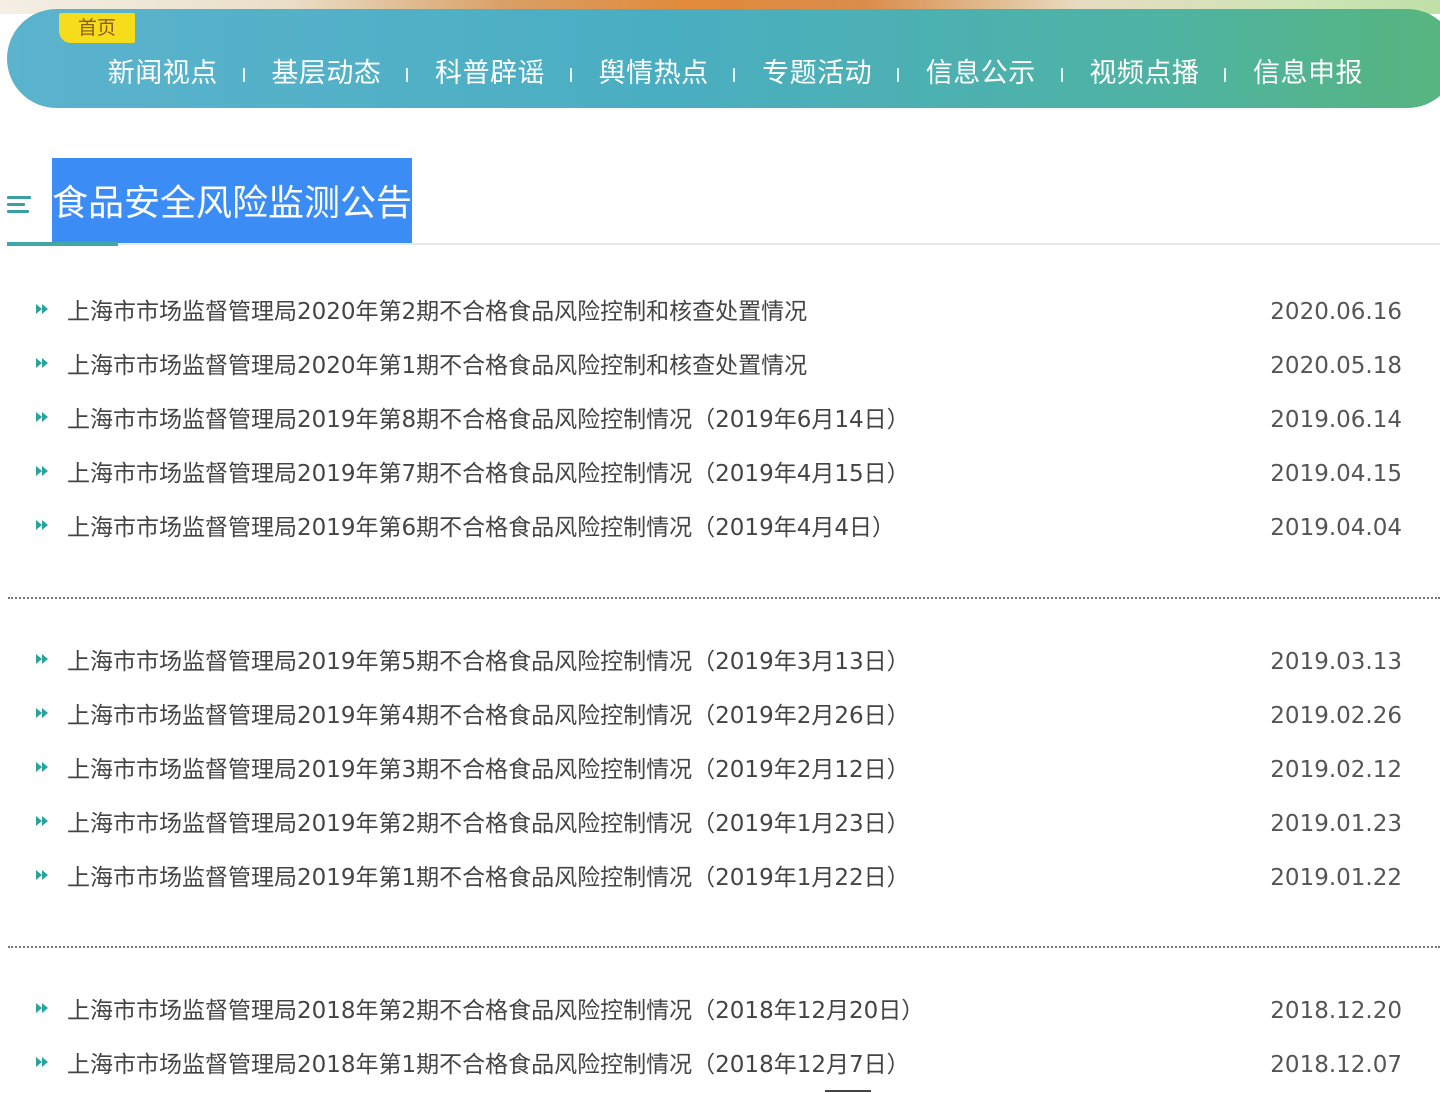 Image resolution: width=1440 pixels, height=1093 pixels. I want to click on nav-item-video: 视频点播, so click(1145, 70).